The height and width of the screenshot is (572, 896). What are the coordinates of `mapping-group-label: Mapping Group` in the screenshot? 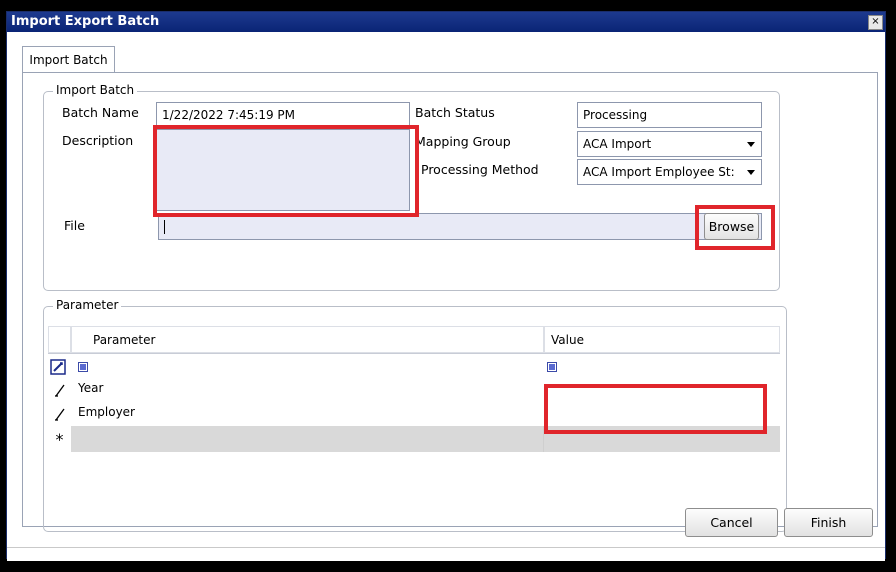 It's located at (463, 141).